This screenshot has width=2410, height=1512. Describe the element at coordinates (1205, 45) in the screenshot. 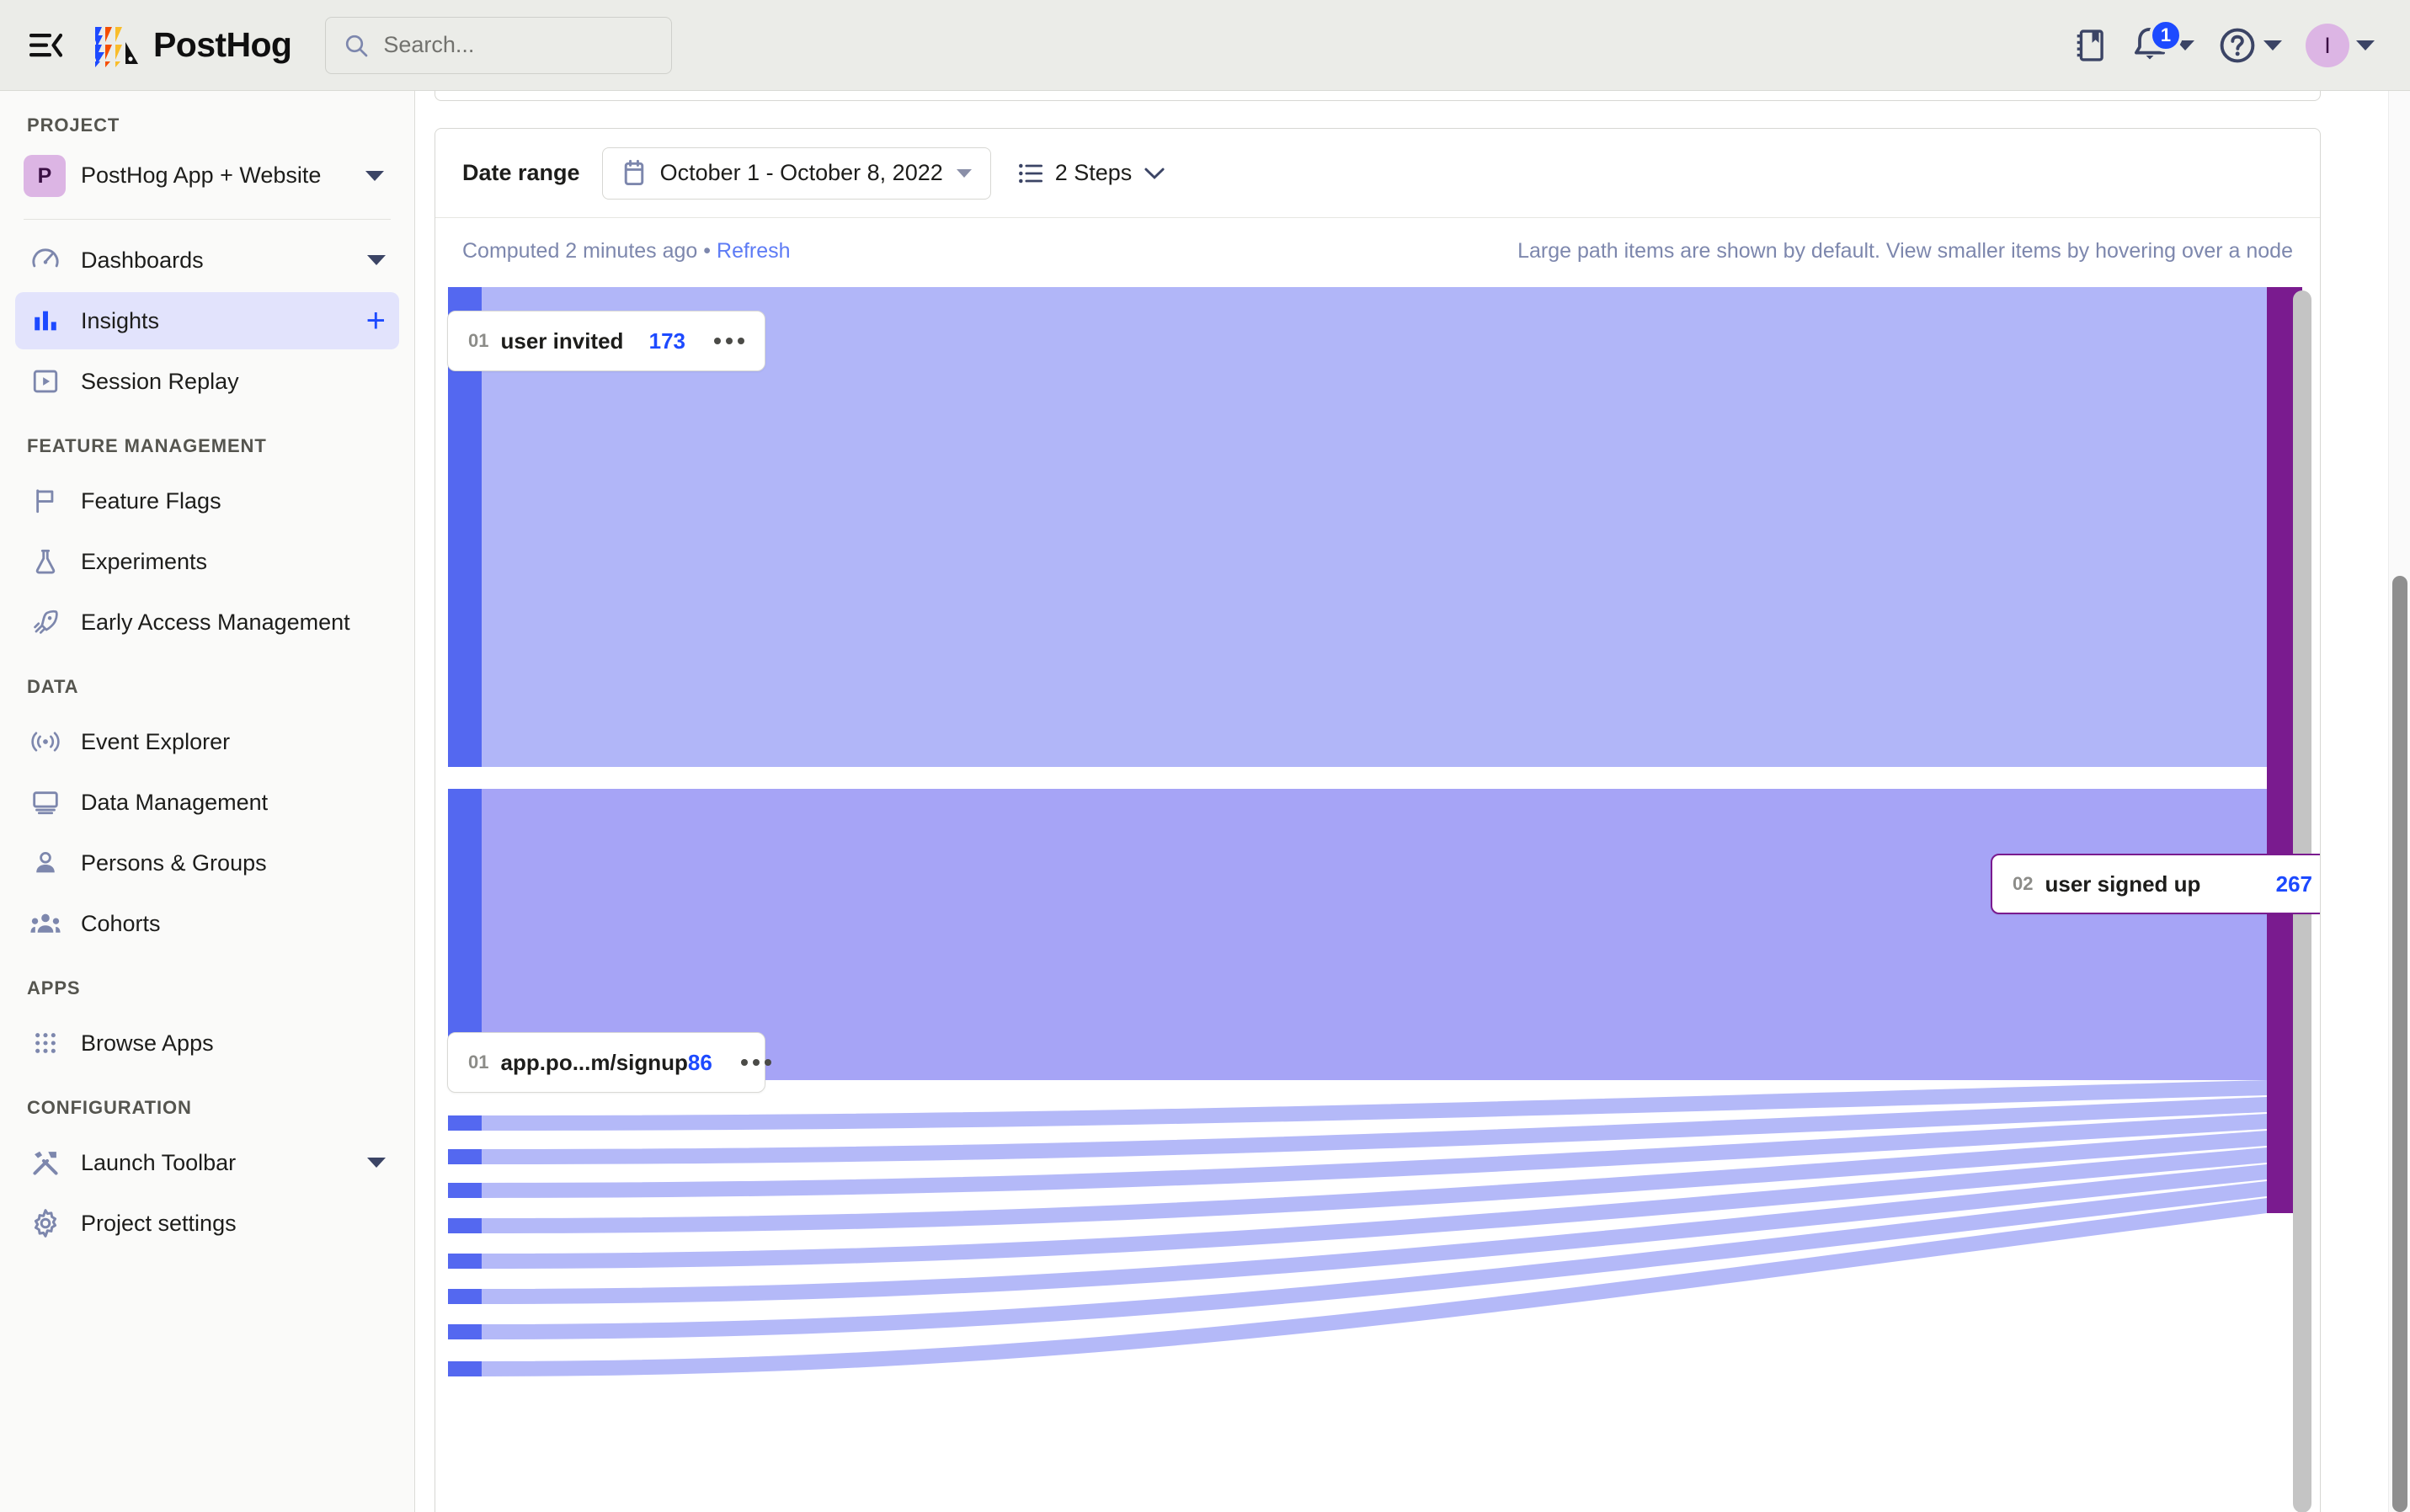

I see `top-navigation-bar: PostHog Search... 1 I` at that location.